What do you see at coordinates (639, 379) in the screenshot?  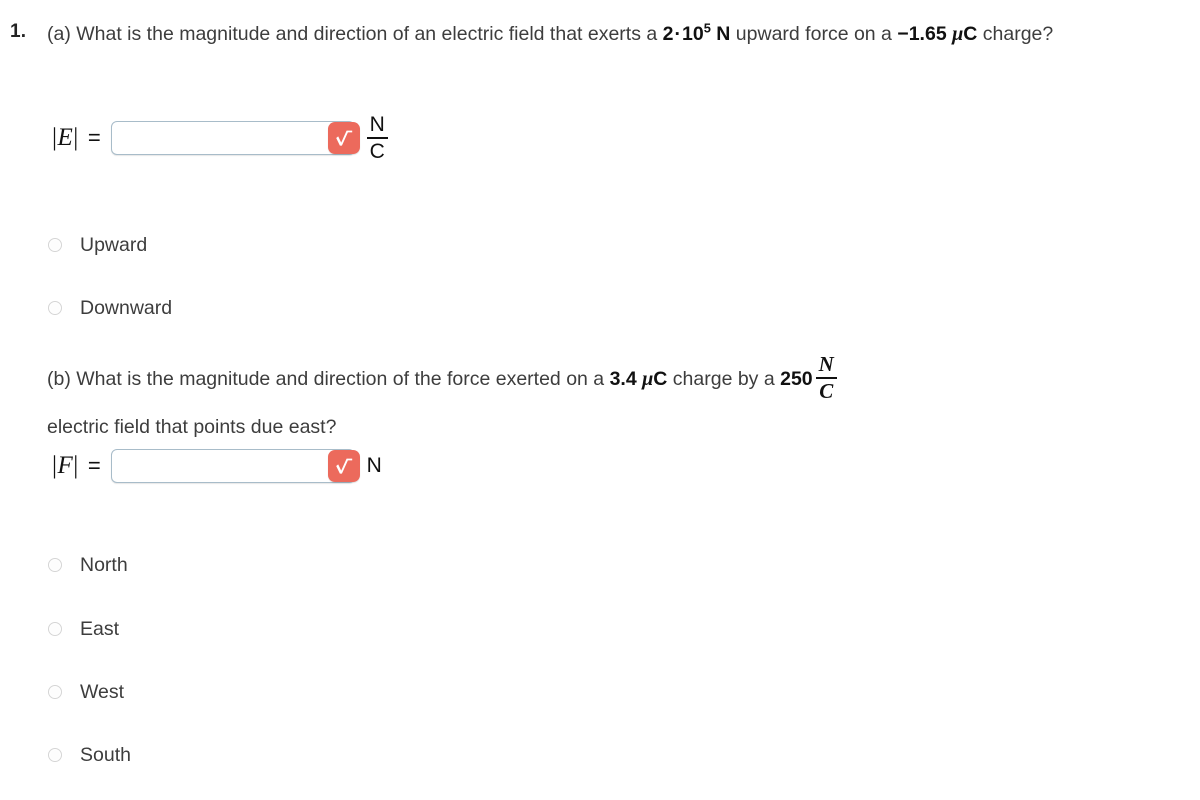 I see `part-b-charge-quantity: 3.4 μC` at bounding box center [639, 379].